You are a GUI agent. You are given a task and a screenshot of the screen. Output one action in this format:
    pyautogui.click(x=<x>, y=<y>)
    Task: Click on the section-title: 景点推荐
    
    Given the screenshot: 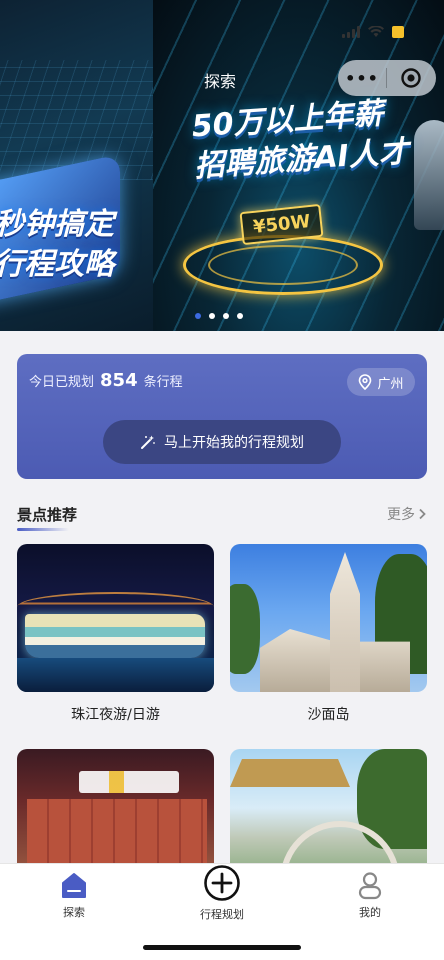 What is the action you would take?
    pyautogui.click(x=47, y=515)
    